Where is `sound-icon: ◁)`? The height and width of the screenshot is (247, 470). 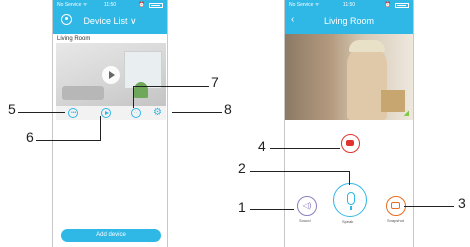 sound-icon: ◁) is located at coordinates (307, 206).